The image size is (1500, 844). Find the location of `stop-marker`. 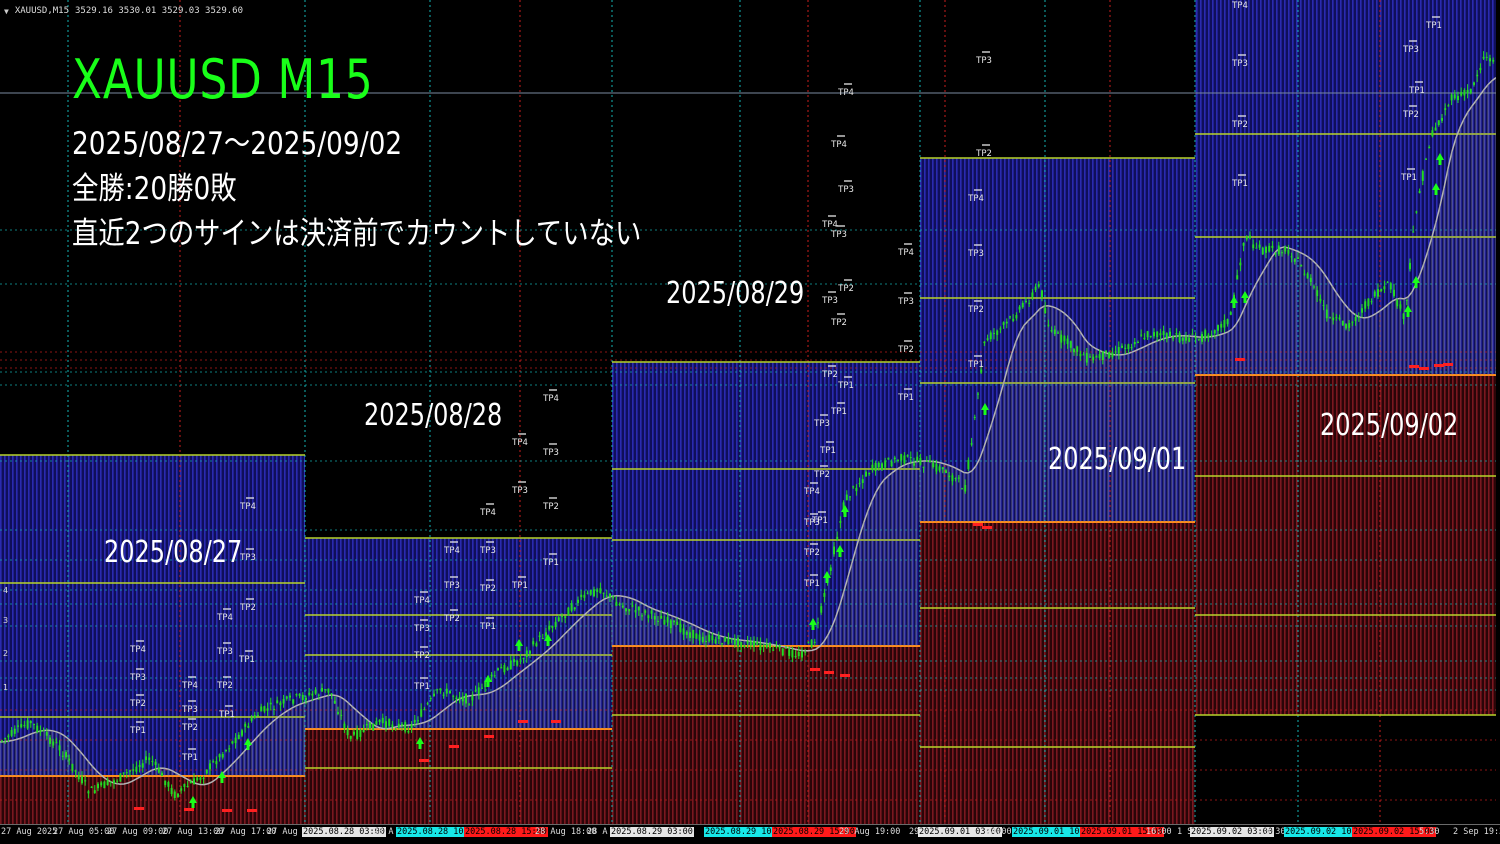

stop-marker is located at coordinates (189, 809).